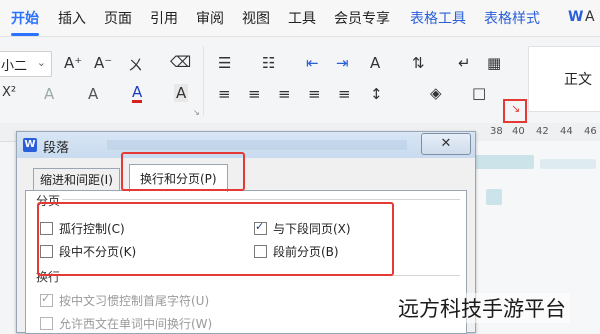 The image size is (600, 334). Describe the element at coordinates (436, 93) in the screenshot. I see `shading-icon: ◈` at that location.